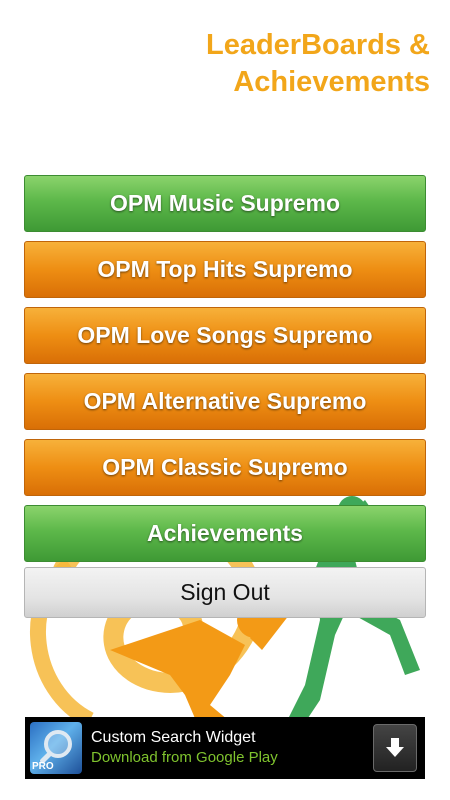  What do you see at coordinates (317, 45) in the screenshot?
I see `page-title-line-1: LeaderBoards &` at bounding box center [317, 45].